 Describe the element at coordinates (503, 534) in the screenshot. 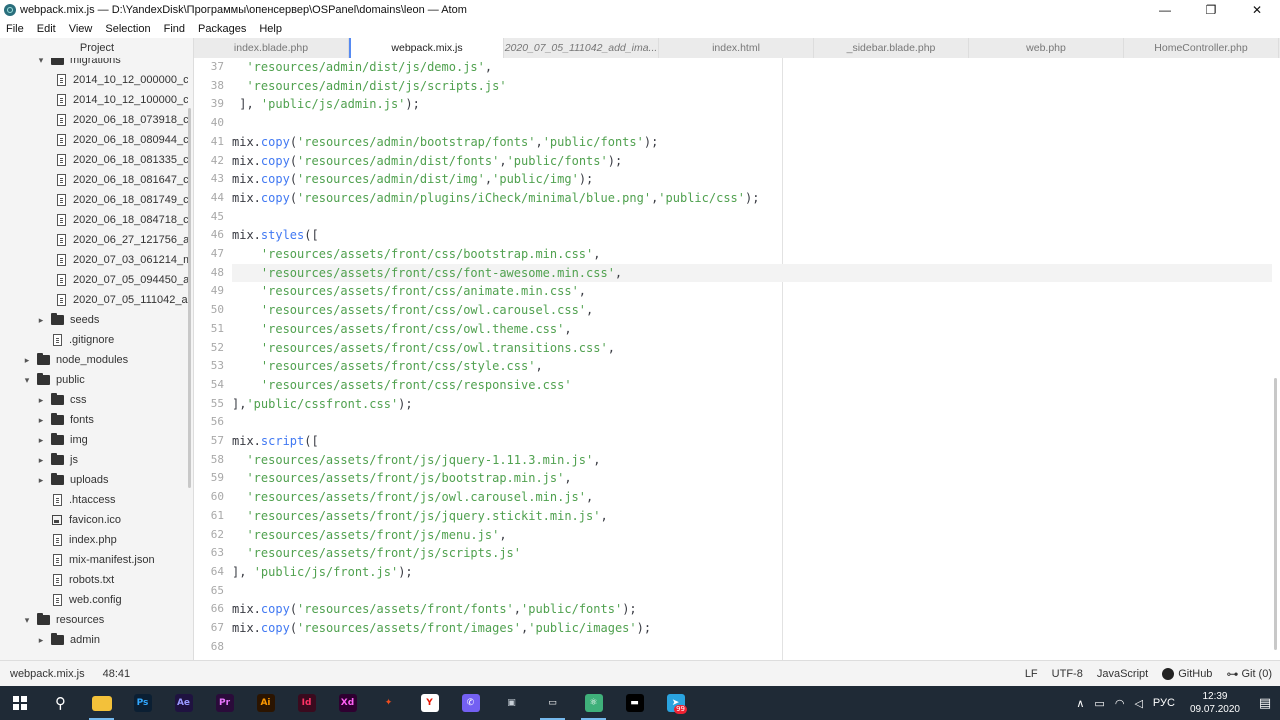

I see `code-token: ,` at that location.